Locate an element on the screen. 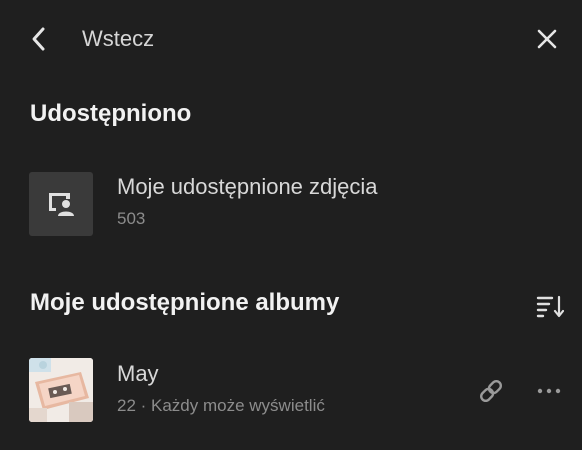  close-icon is located at coordinates (547, 39).